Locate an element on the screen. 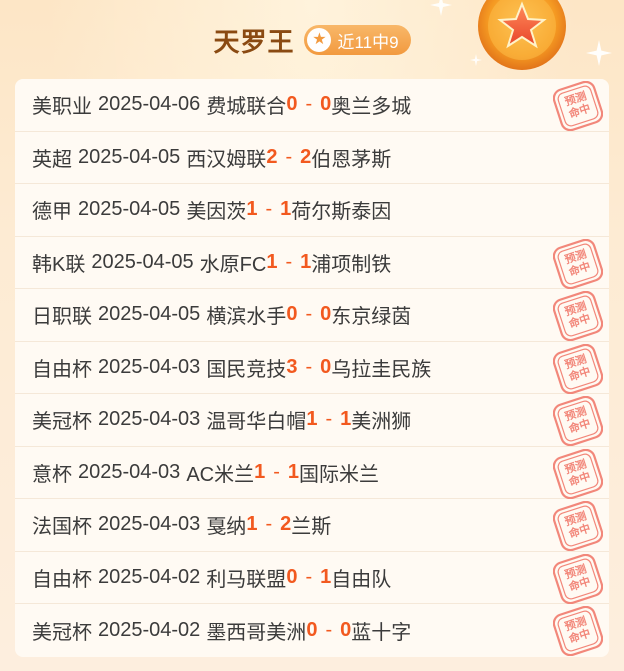  league-name: 德甲 is located at coordinates (52, 212).